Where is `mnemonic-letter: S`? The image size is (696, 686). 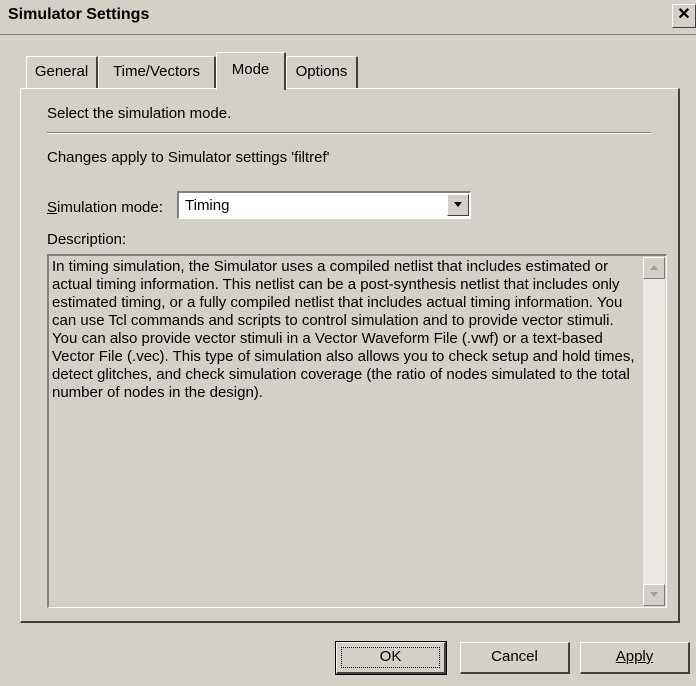 mnemonic-letter: S is located at coordinates (52, 207).